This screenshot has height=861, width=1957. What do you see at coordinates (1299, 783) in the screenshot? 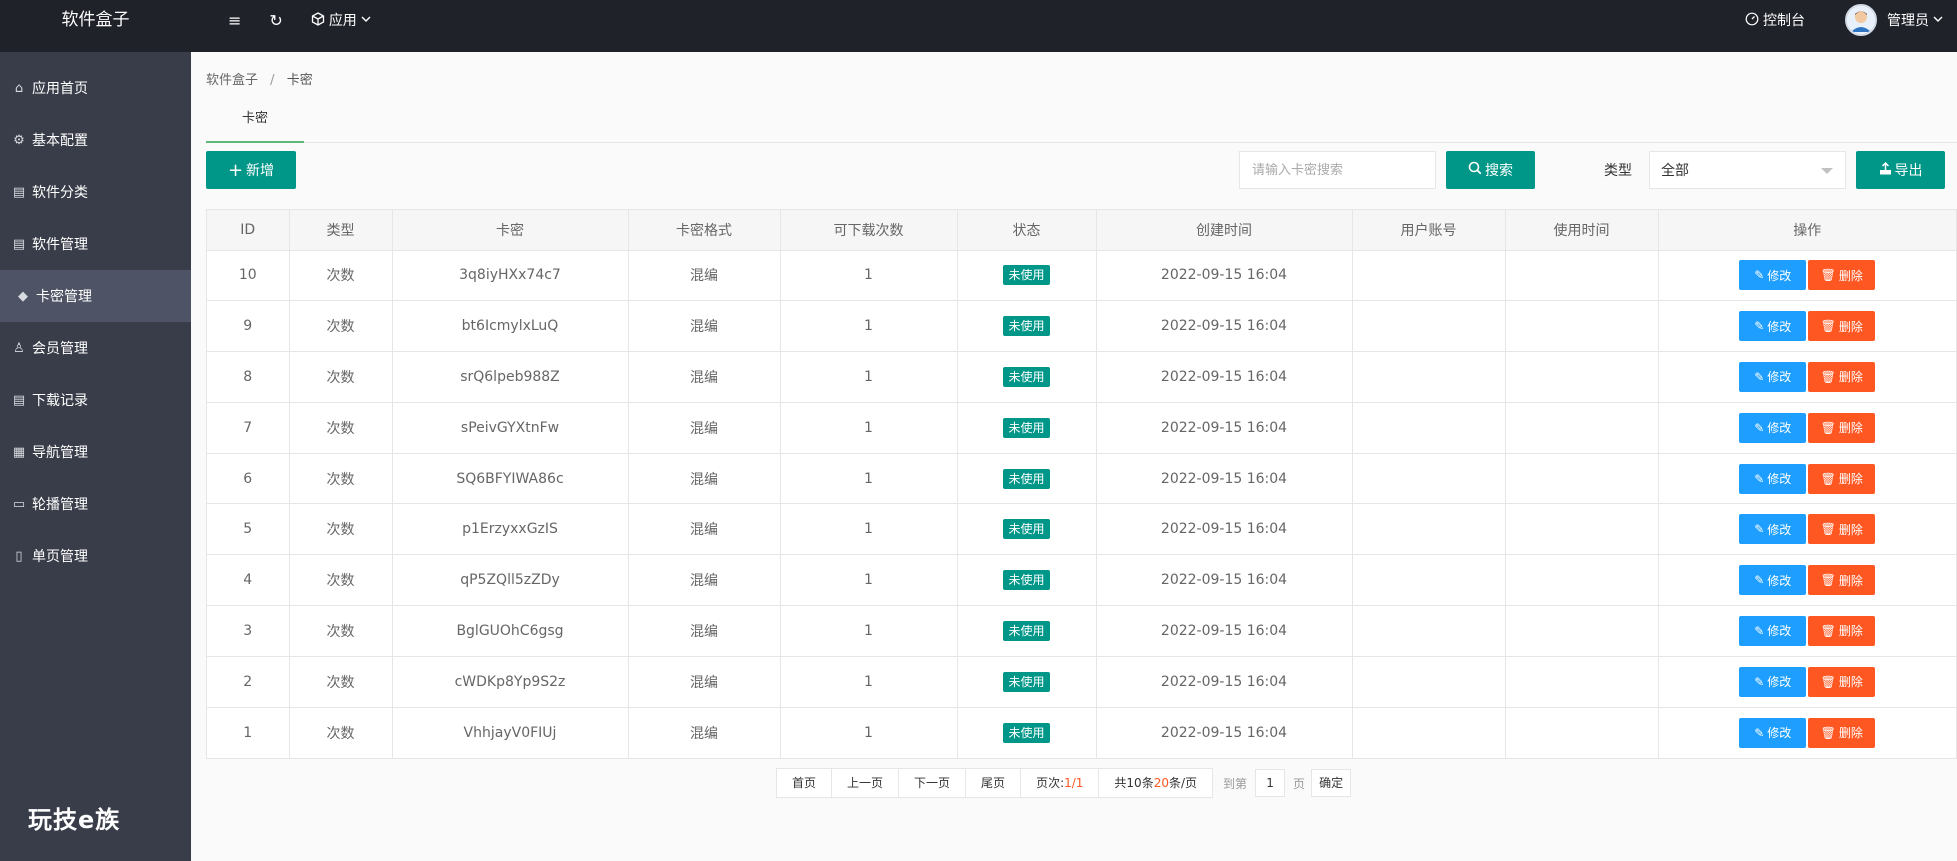
I see `page-unit-label: 页` at bounding box center [1299, 783].